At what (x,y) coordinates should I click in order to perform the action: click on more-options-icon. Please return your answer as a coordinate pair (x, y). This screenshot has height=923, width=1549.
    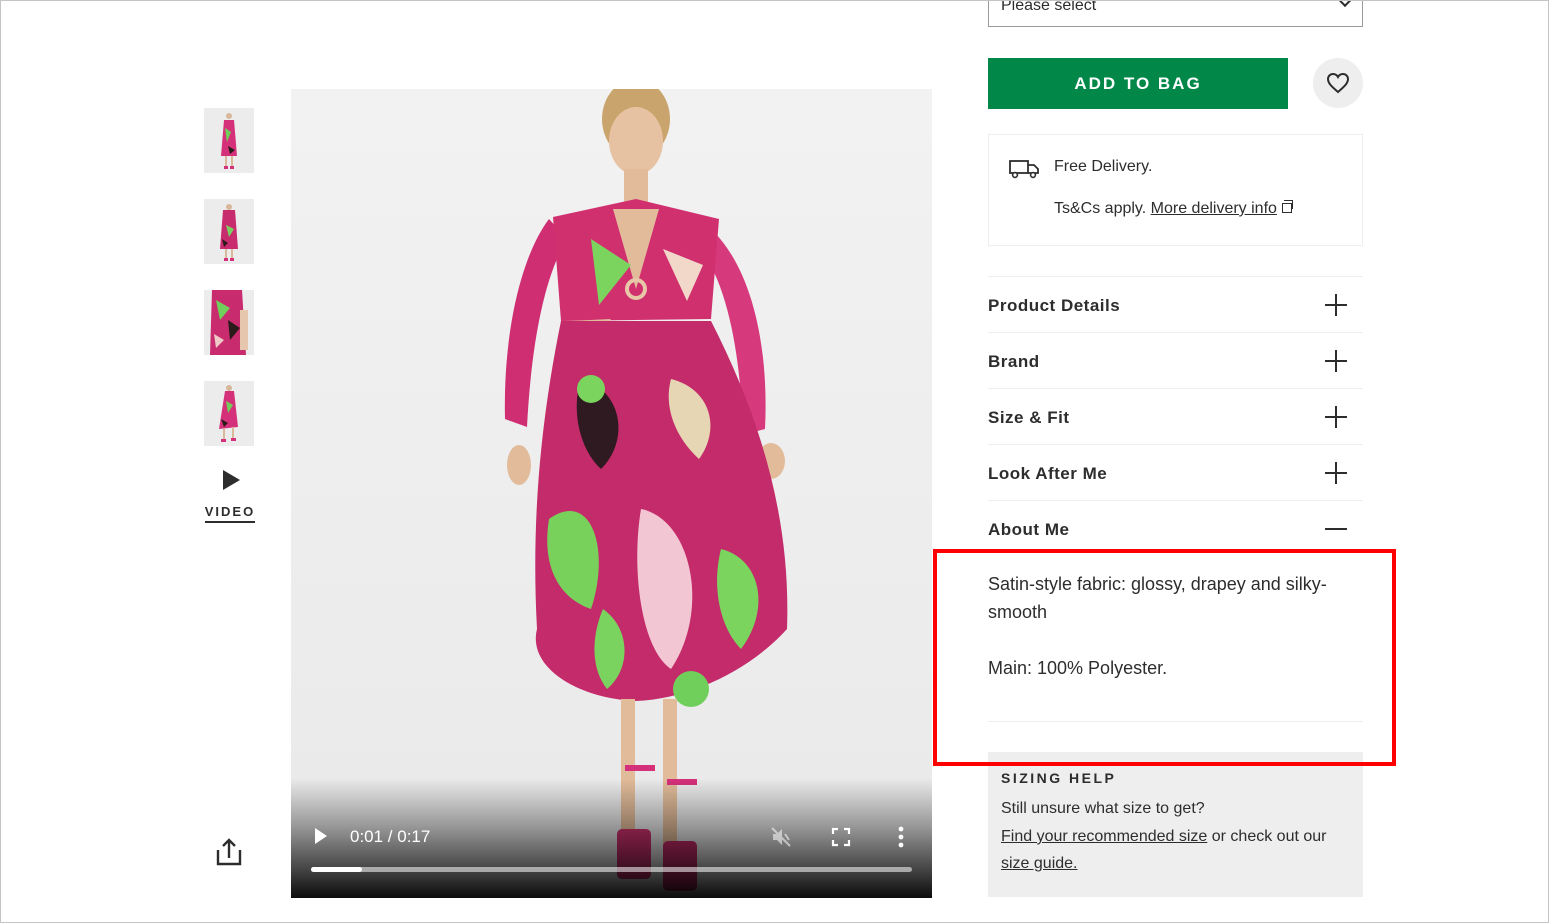
    Looking at the image, I should click on (901, 837).